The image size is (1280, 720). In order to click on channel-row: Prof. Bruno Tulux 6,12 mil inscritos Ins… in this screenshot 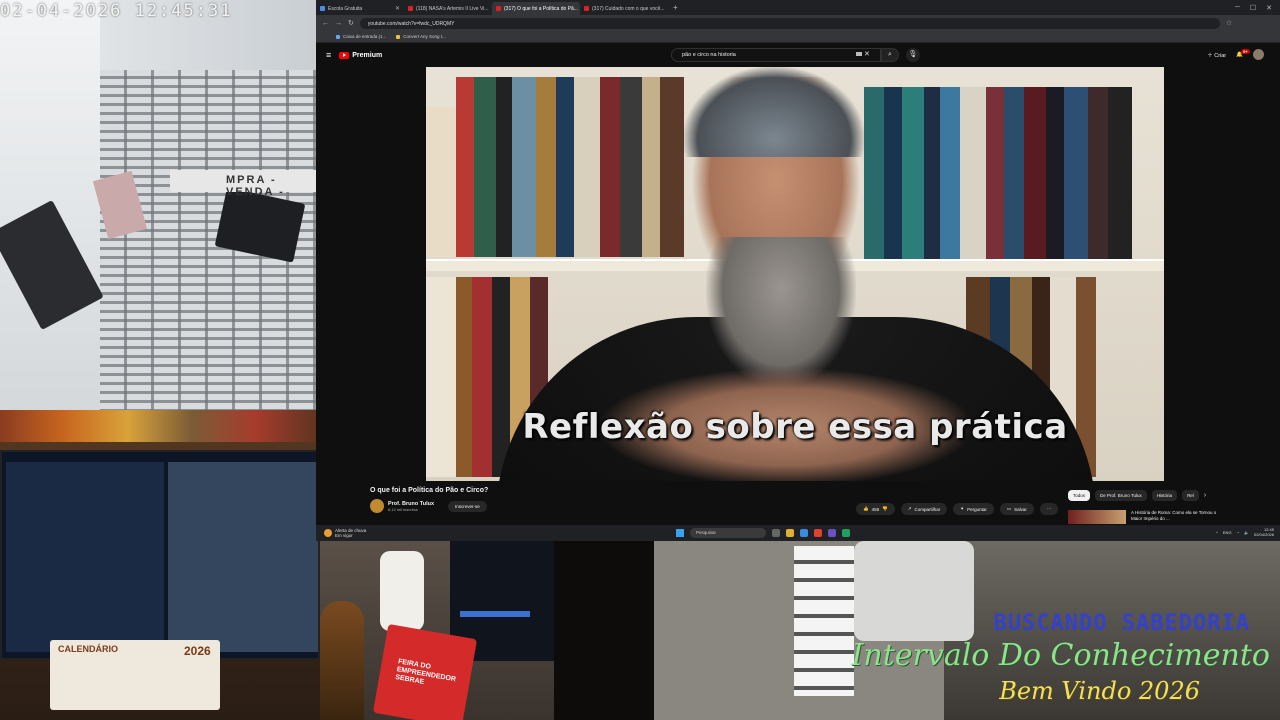, I will do `click(428, 506)`.